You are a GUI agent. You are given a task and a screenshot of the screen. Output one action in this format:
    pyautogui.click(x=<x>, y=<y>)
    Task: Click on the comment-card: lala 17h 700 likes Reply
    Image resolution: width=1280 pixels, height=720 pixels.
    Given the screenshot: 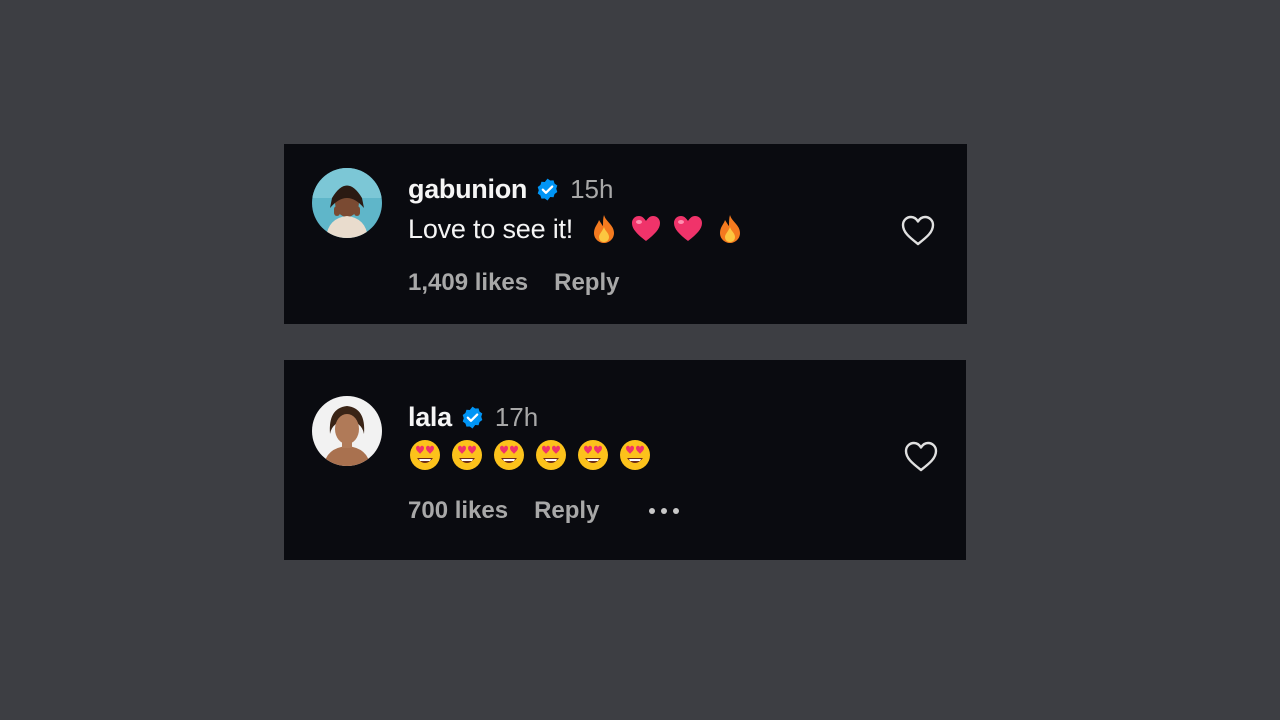 What is the action you would take?
    pyautogui.click(x=625, y=460)
    